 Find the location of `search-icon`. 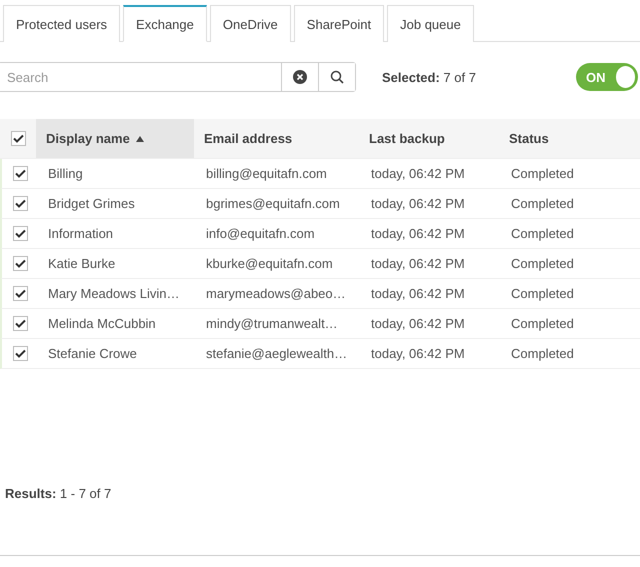

search-icon is located at coordinates (337, 77).